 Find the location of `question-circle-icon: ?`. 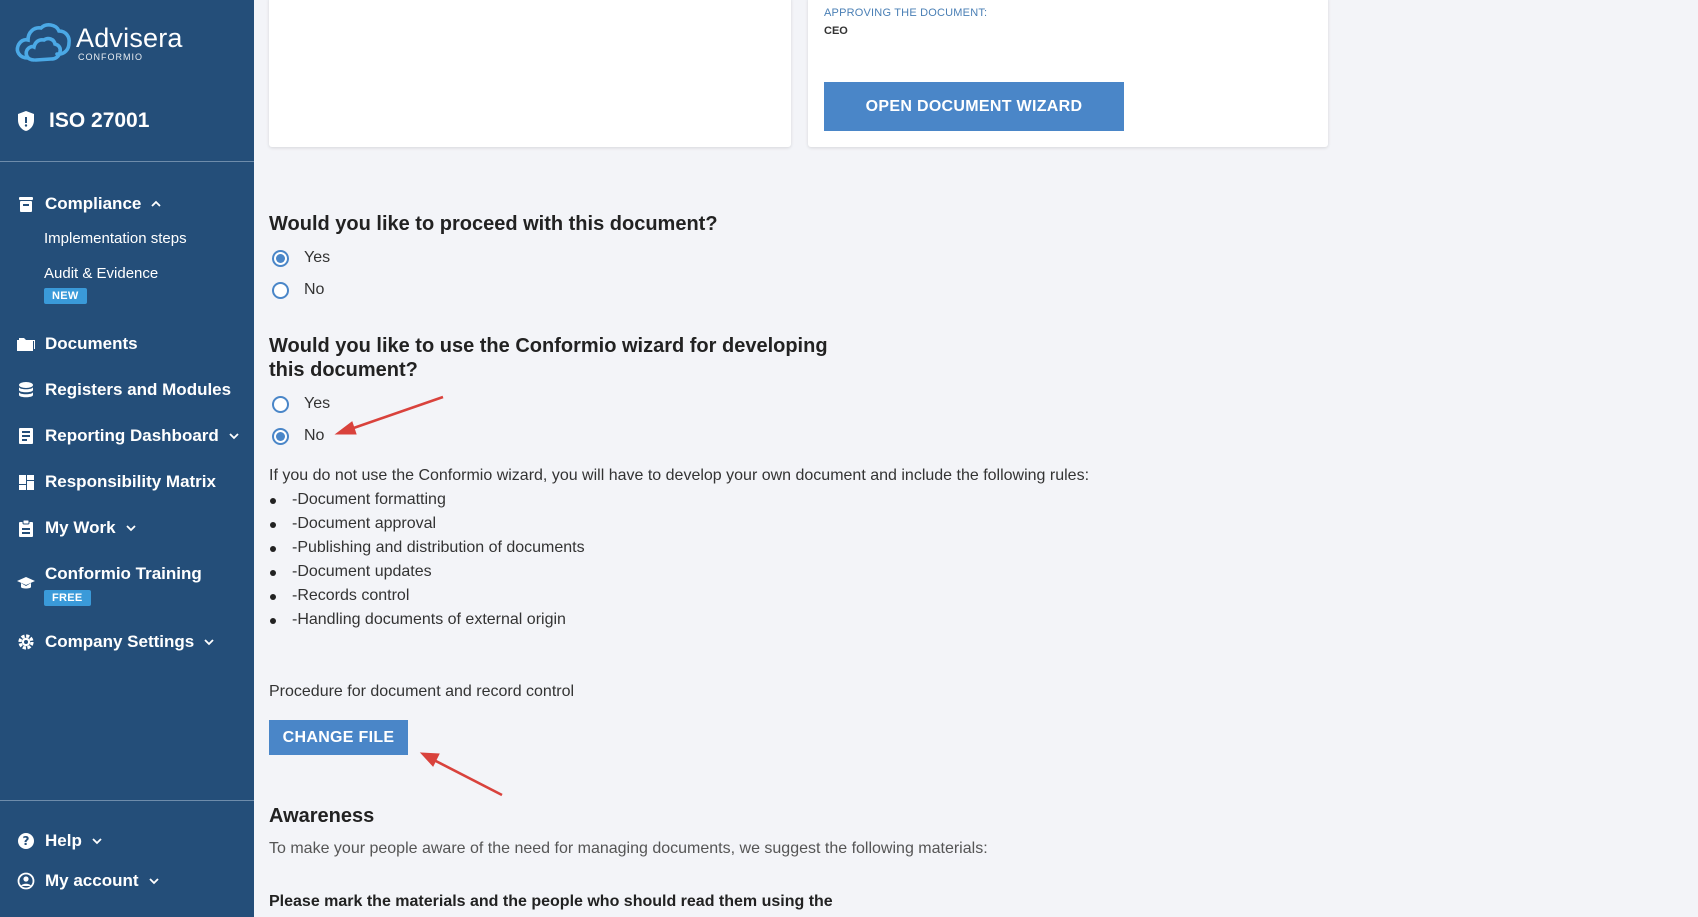

question-circle-icon: ? is located at coordinates (26, 841).